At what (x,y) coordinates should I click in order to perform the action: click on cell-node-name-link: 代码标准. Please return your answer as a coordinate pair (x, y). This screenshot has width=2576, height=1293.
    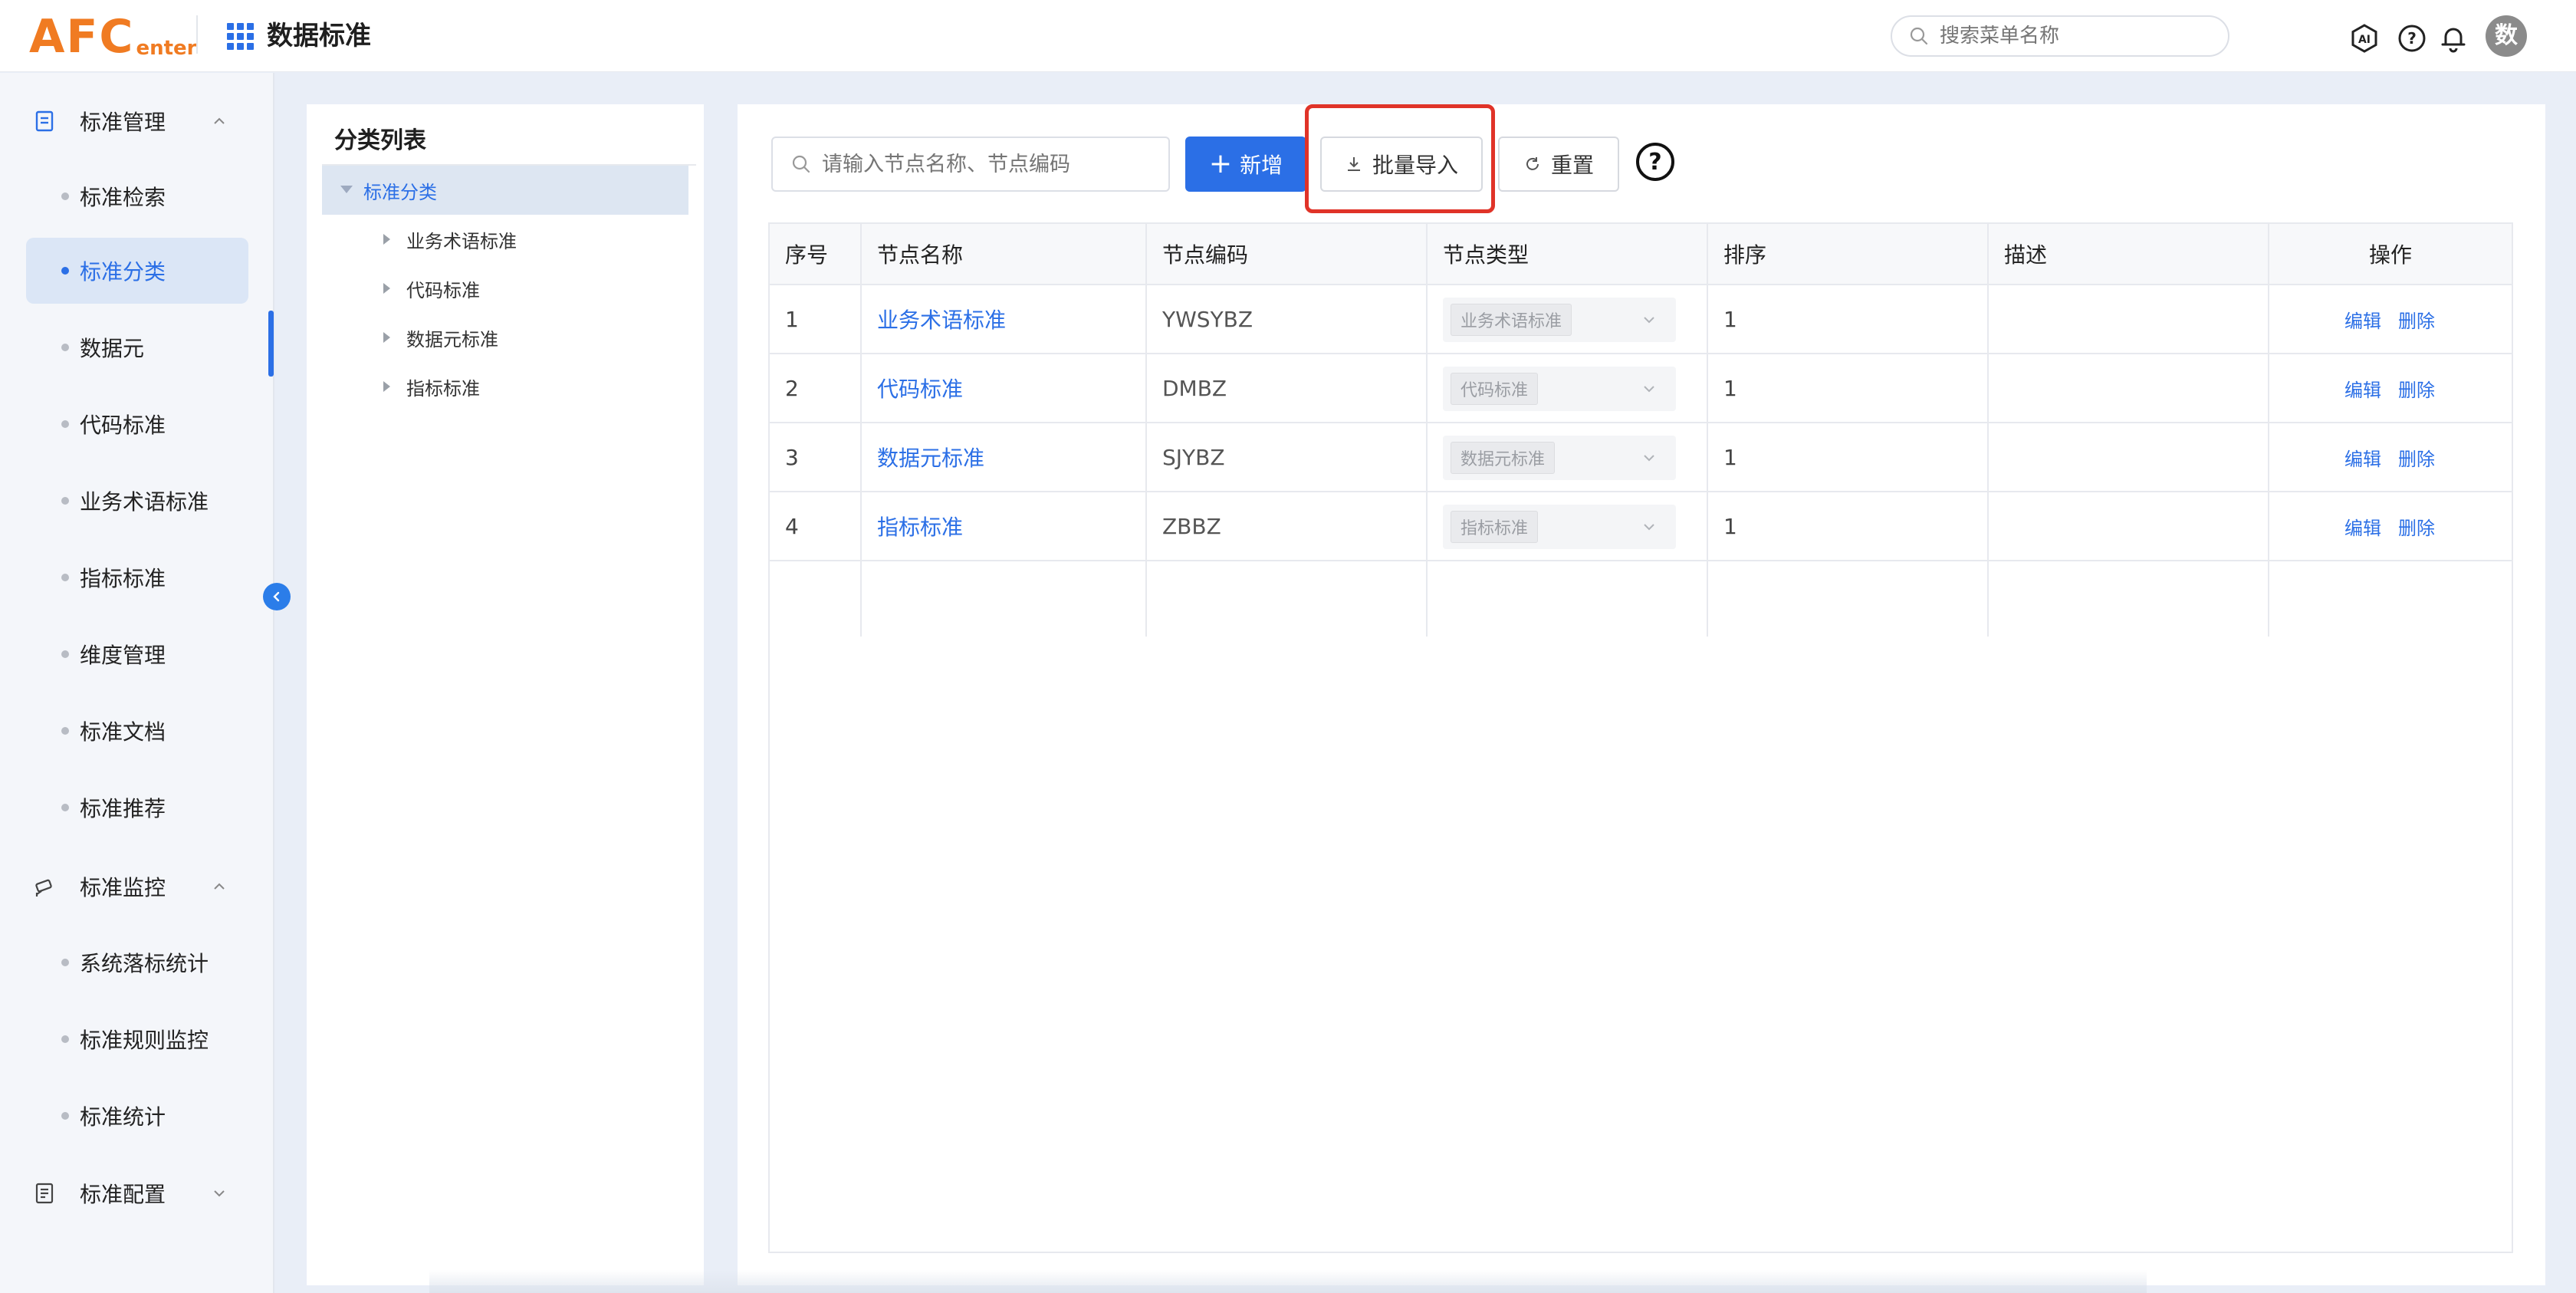
    Looking at the image, I should click on (1004, 388).